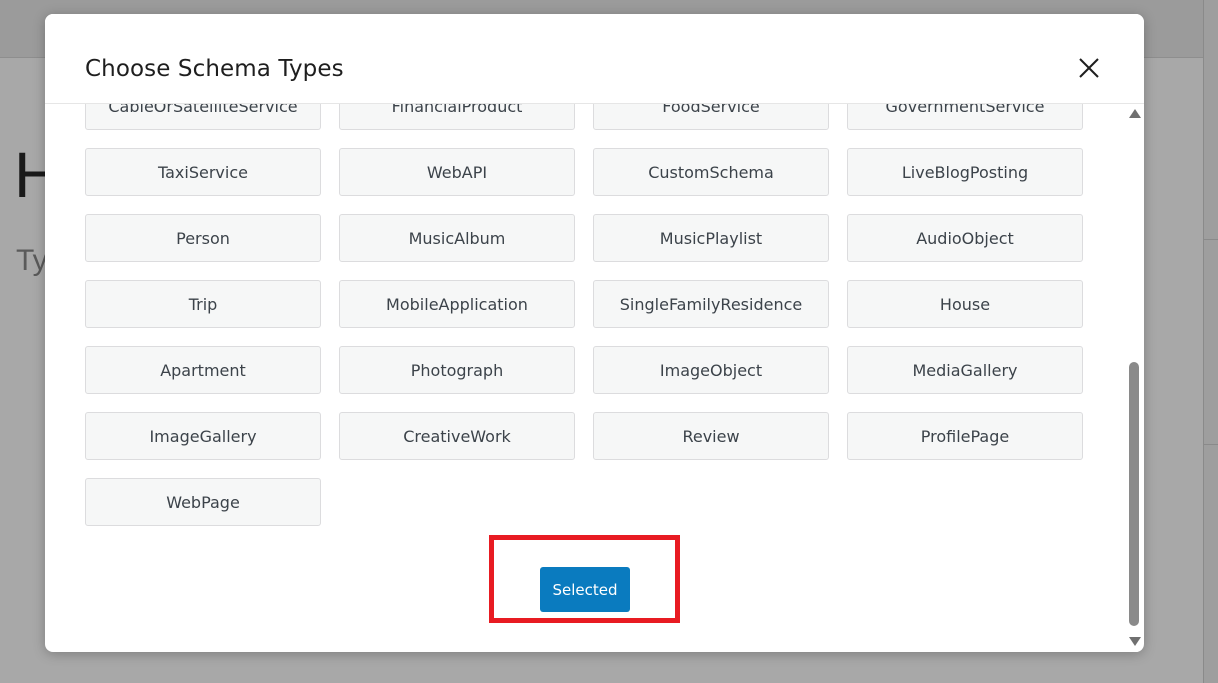 Image resolution: width=1218 pixels, height=683 pixels. Describe the element at coordinates (1210, 341) in the screenshot. I see `background-right-panel` at that location.